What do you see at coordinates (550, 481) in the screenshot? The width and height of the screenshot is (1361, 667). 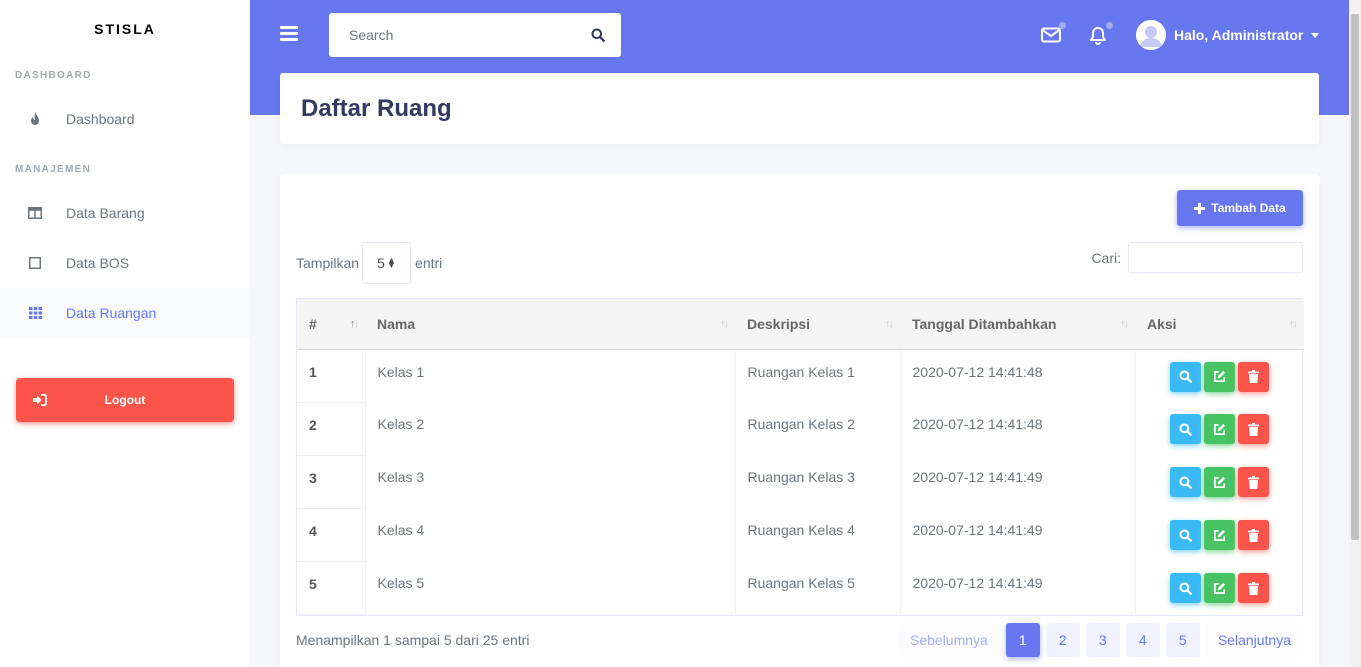 I see `cell-nama: Kelas 3` at bounding box center [550, 481].